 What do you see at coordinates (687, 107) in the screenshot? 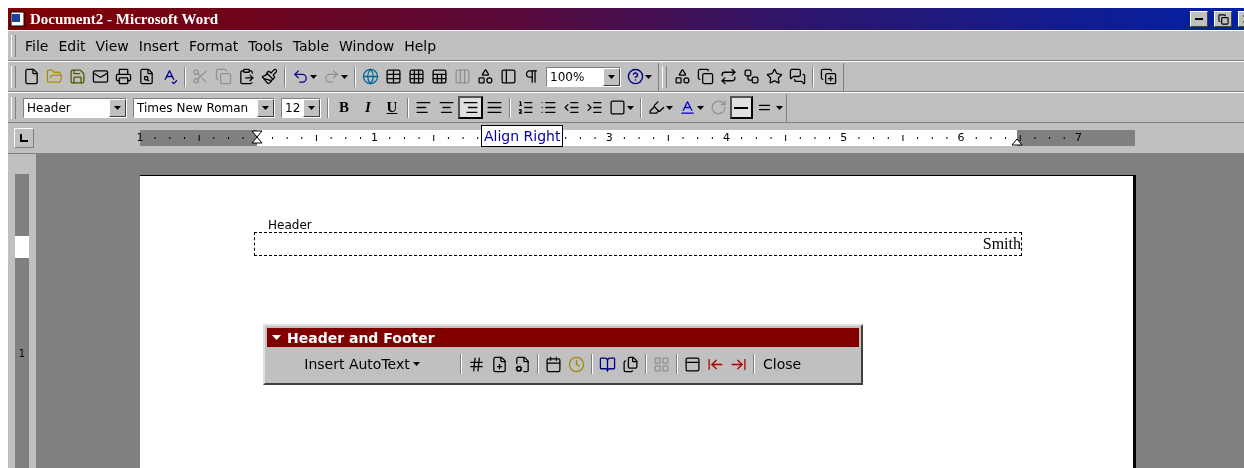
I see `font-color-icon` at bounding box center [687, 107].